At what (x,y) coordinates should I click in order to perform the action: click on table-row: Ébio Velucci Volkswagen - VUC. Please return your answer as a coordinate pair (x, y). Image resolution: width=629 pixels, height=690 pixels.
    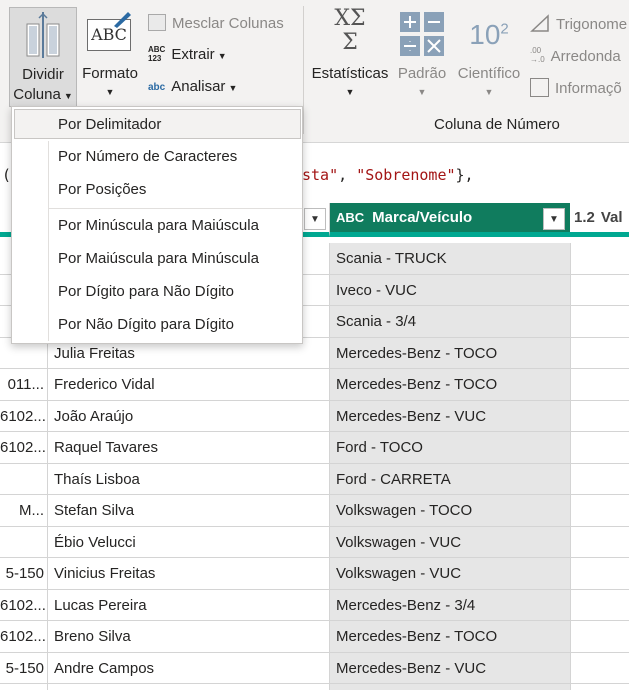
    Looking at the image, I should click on (314, 542).